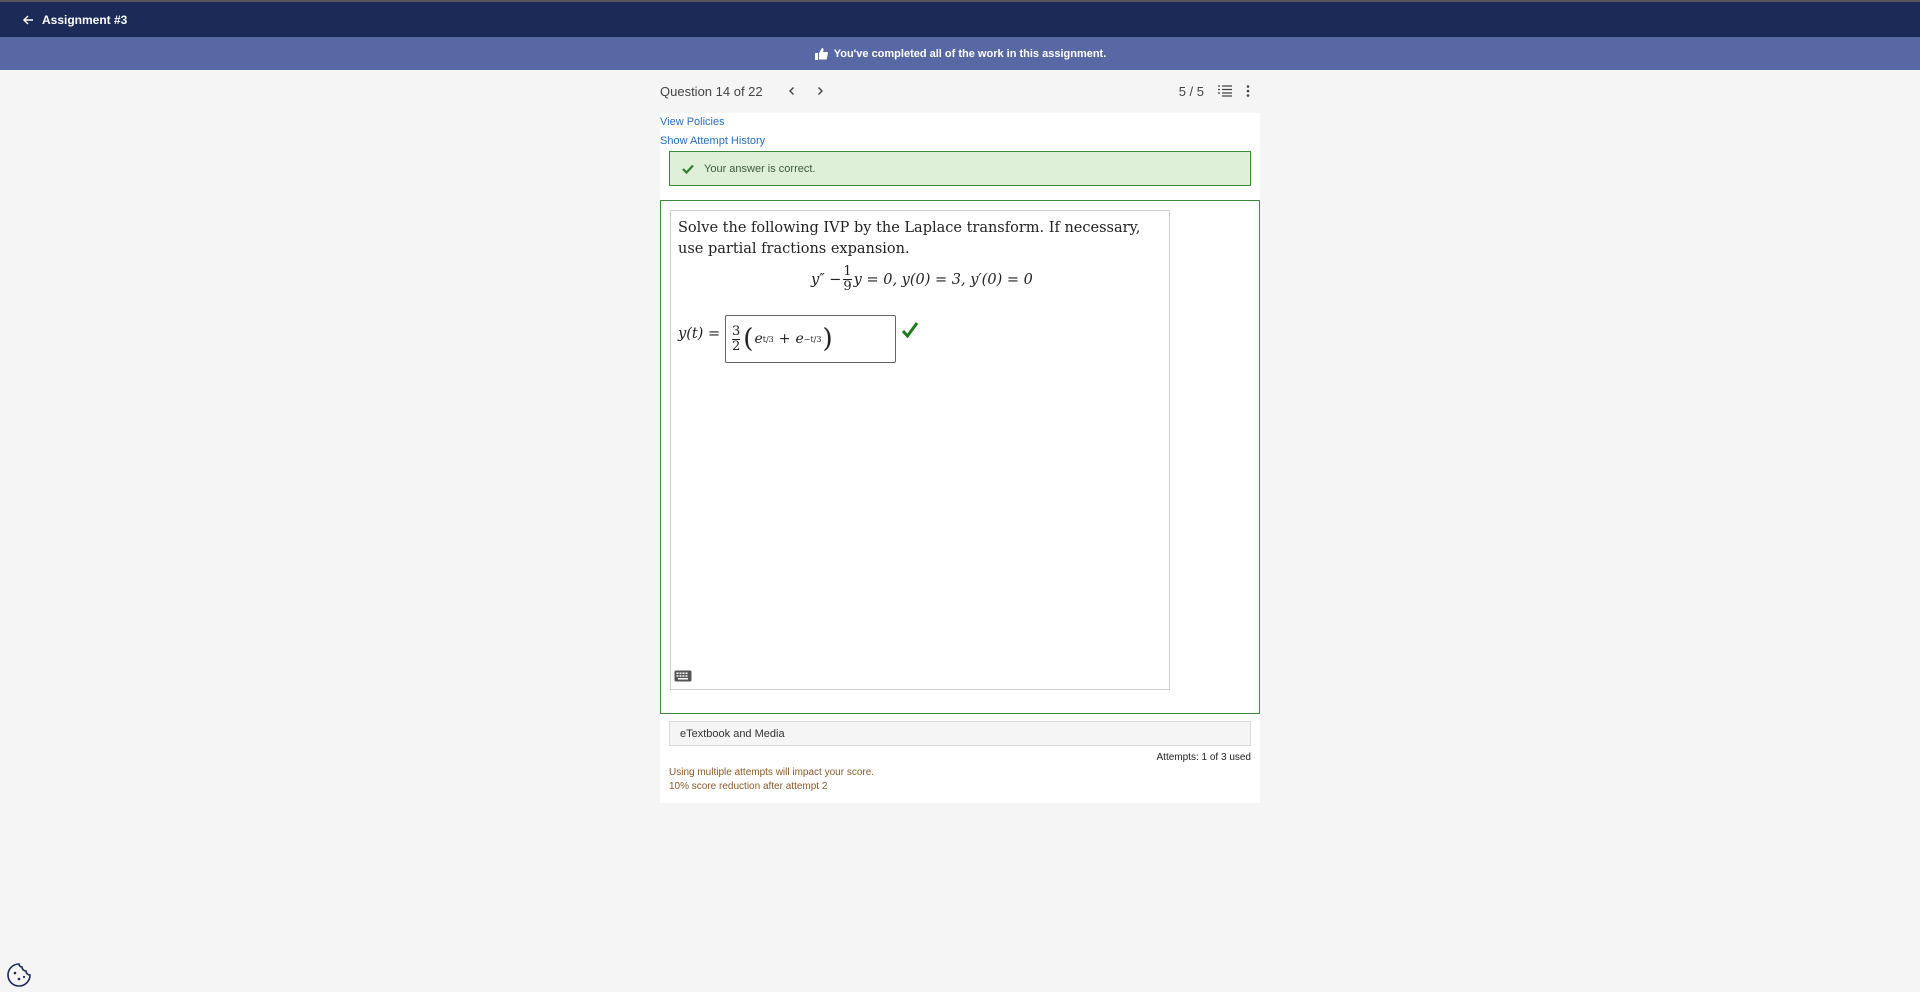 Image resolution: width=1920 pixels, height=992 pixels. Describe the element at coordinates (943, 279) in the screenshot. I see `equation-rhs: y = 0, y(0) = 3, y′(0) = 0` at that location.